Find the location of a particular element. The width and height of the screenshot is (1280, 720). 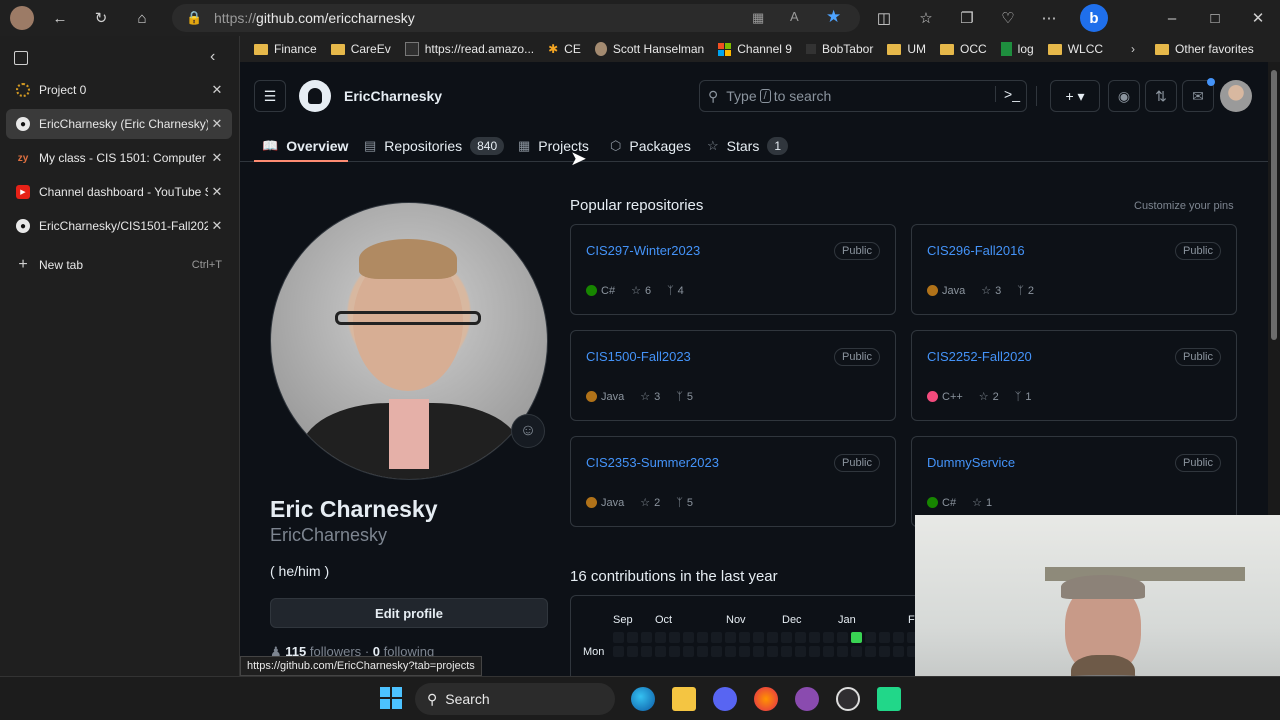

edit-profile-button: Edit profile is located at coordinates (409, 613).